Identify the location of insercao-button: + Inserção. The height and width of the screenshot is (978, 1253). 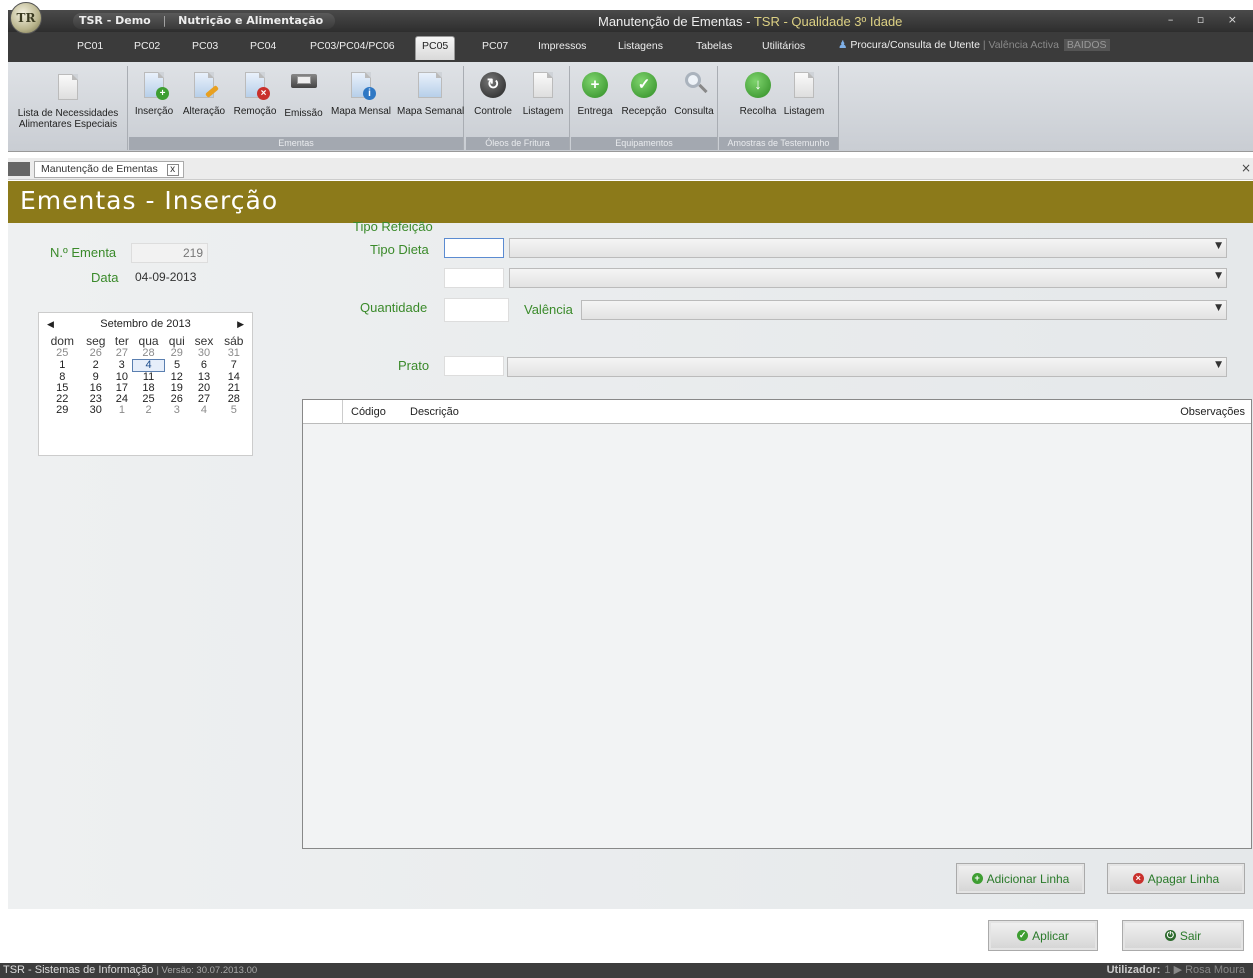
(154, 91).